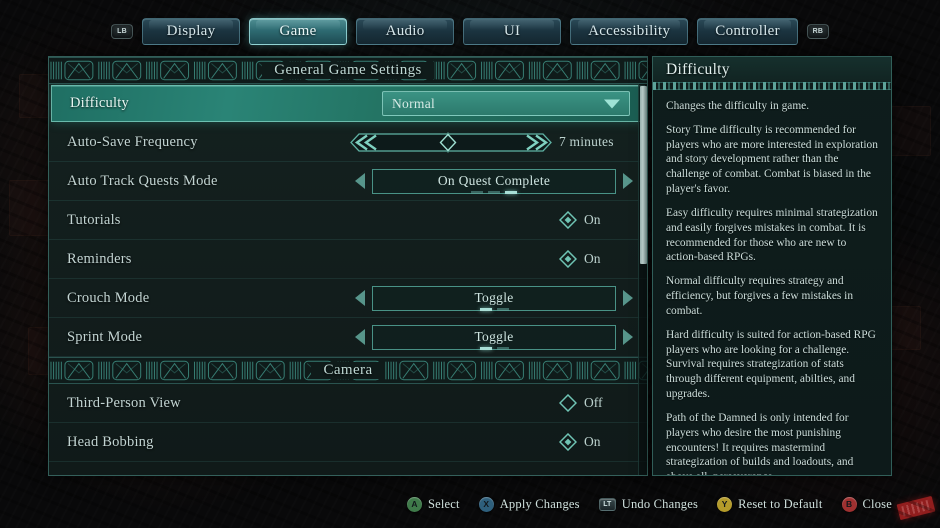 The image size is (940, 528). What do you see at coordinates (512, 31) in the screenshot?
I see `tab-ui: UI` at bounding box center [512, 31].